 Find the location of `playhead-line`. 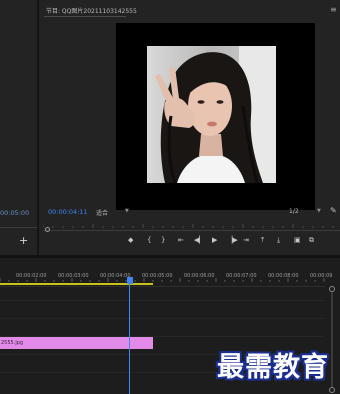

playhead-line is located at coordinates (129, 338).